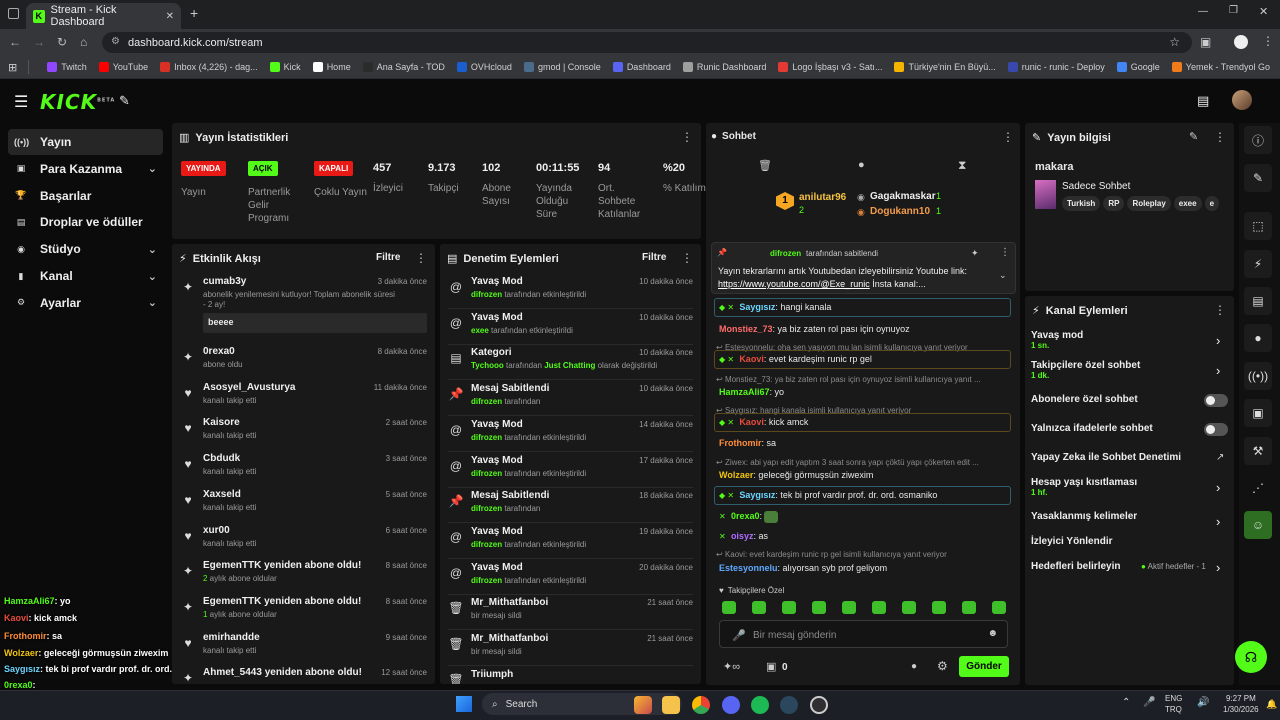 This screenshot has height=720, width=1280. I want to click on chat-message: ◆ ✕ Kaovi: kick amck, so click(763, 422).